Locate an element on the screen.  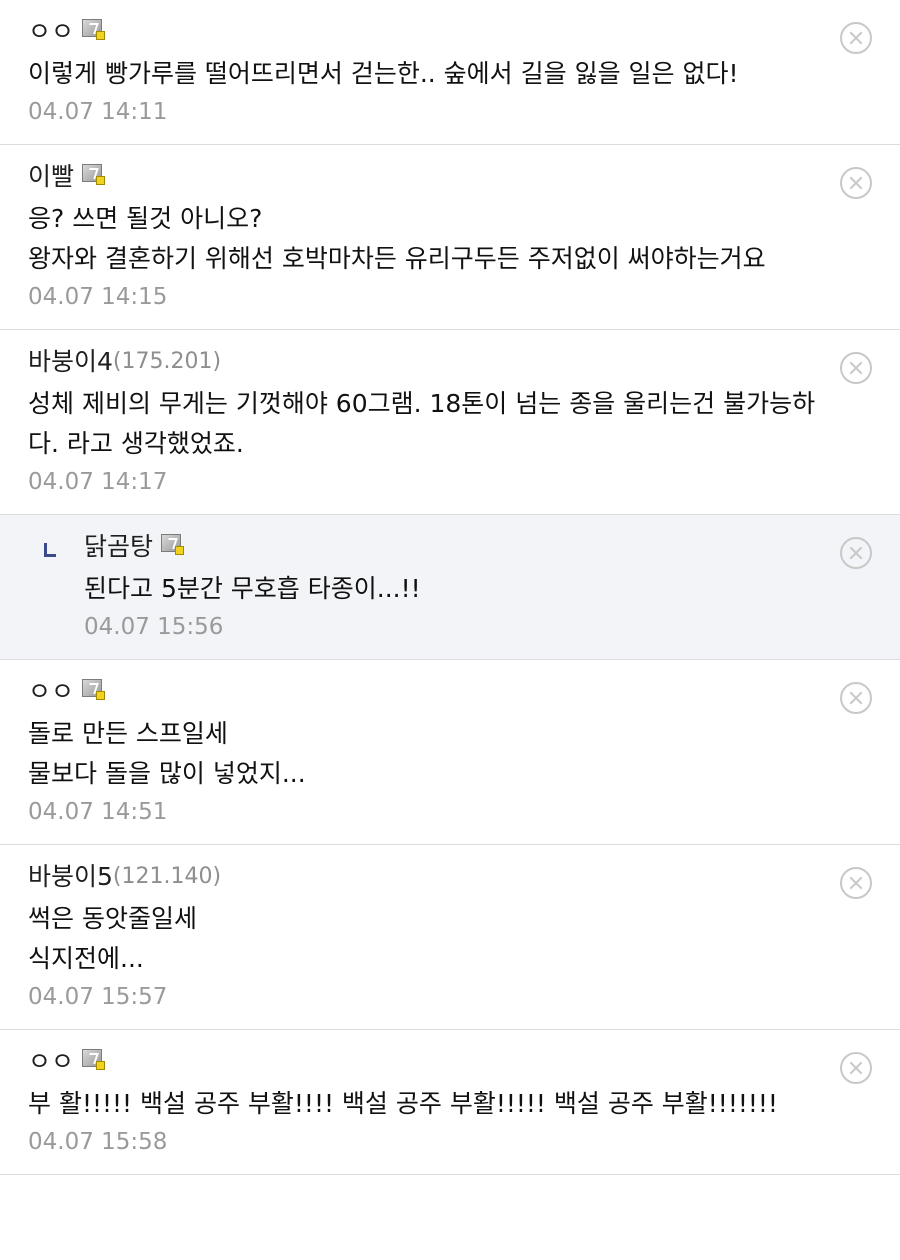
comment-meta: 이빨 is located at coordinates (464, 177).